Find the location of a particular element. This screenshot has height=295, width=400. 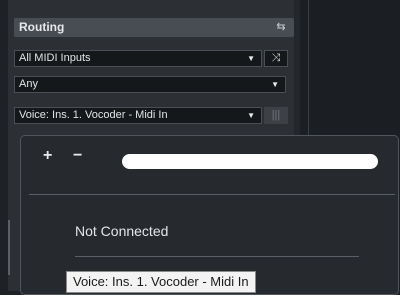

search-input is located at coordinates (250, 161).